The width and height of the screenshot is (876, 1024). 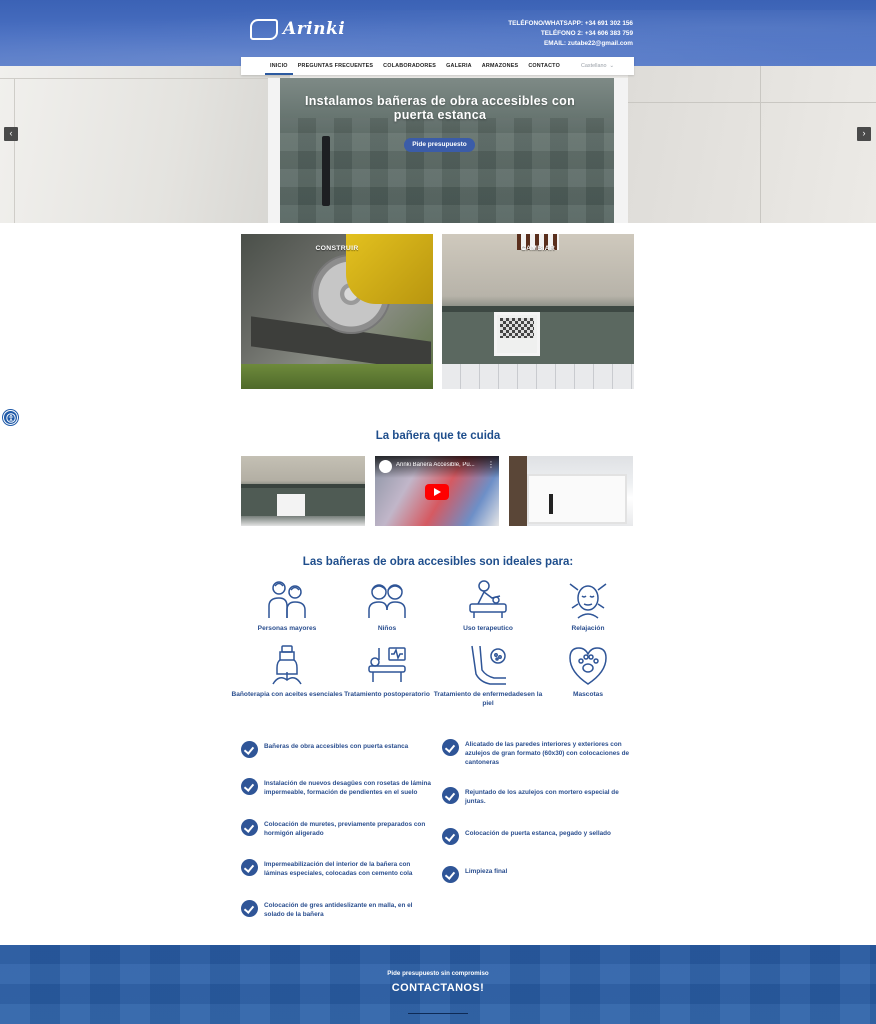 I want to click on card-image-floor, so click(x=538, y=376).